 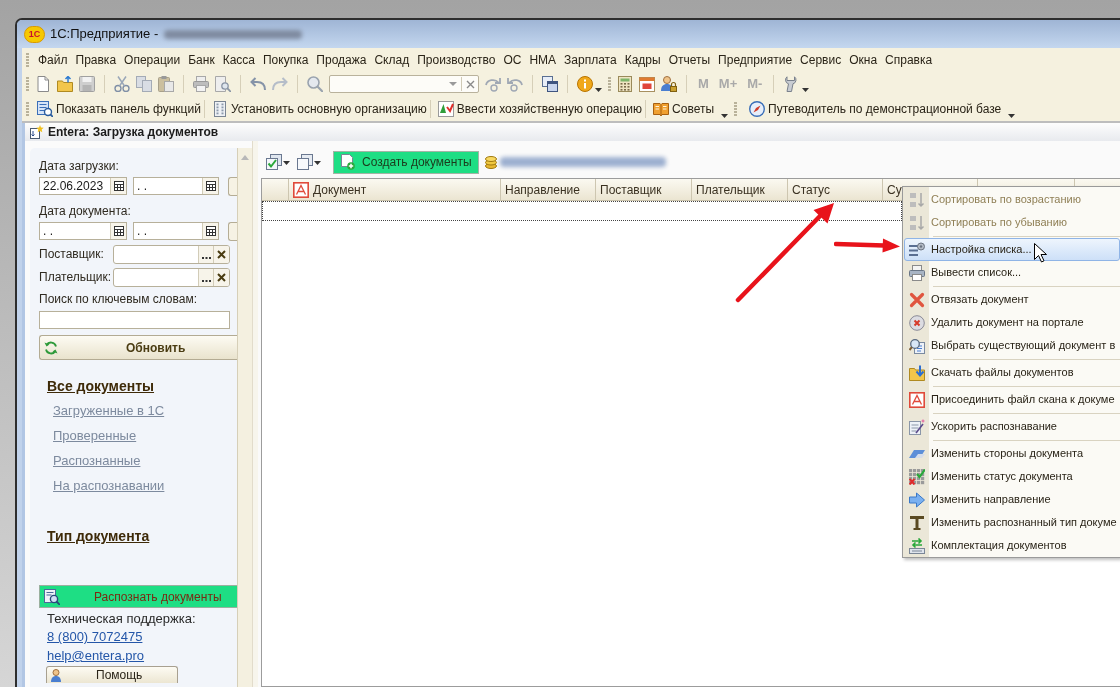 I want to click on menu-bar-item: НМА, so click(x=543, y=59).